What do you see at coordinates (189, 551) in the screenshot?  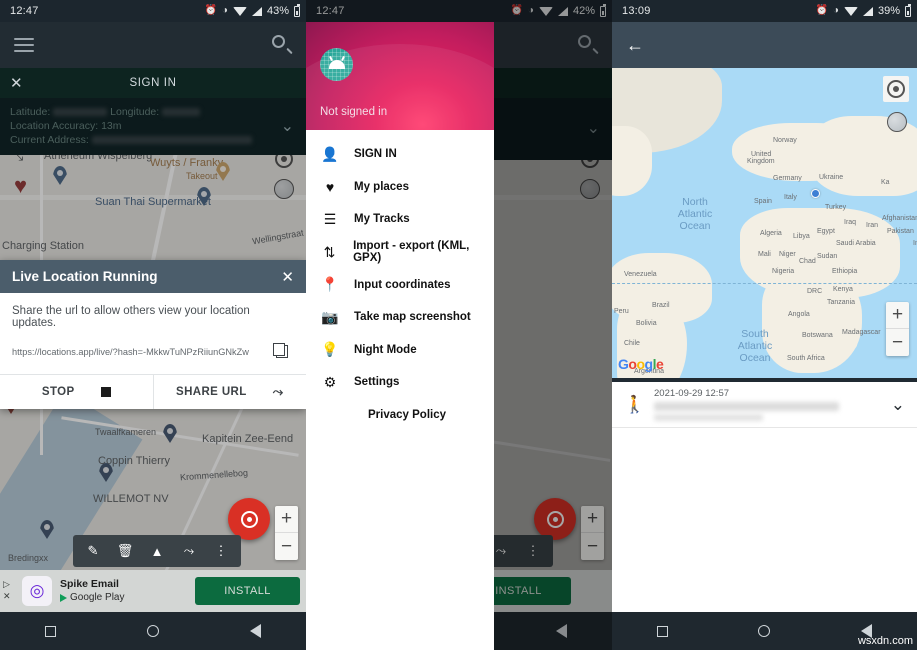 I see `share-icon: ⤳` at bounding box center [189, 551].